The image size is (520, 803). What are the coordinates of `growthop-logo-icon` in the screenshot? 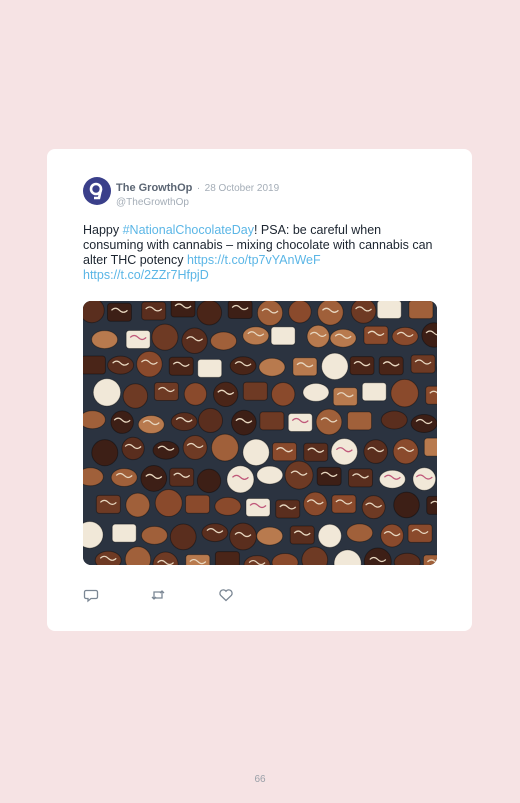 It's located at (96, 191).